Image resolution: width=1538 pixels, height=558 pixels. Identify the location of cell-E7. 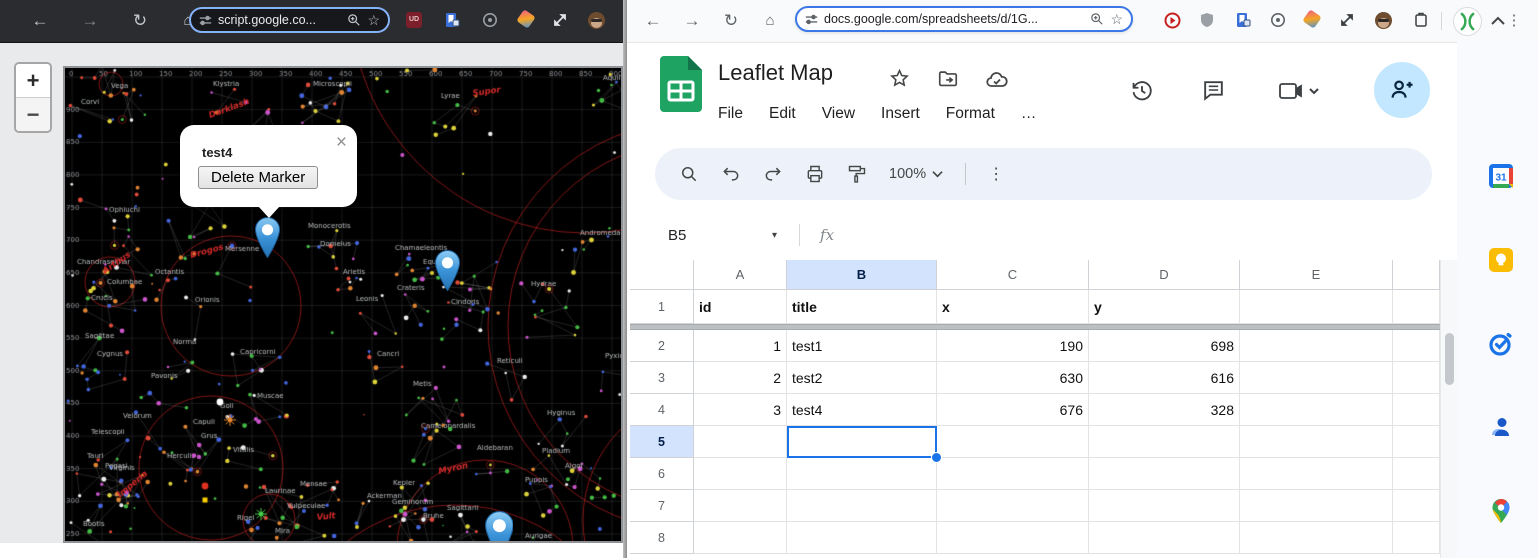
(1316, 506).